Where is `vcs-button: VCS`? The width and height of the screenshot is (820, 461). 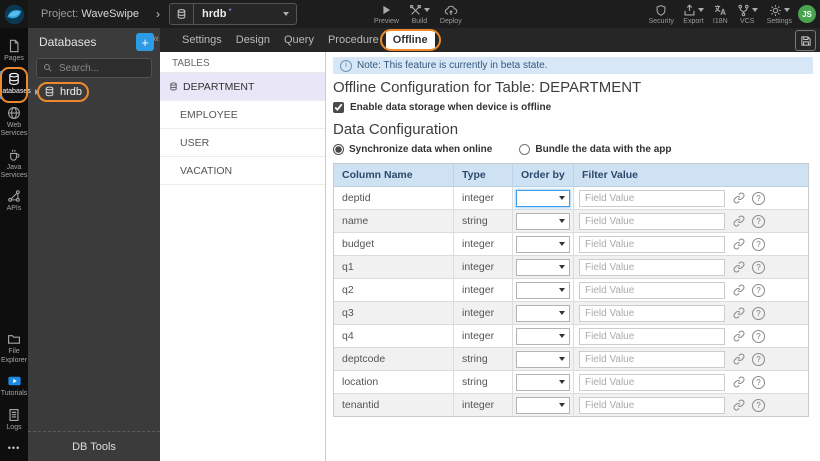
vcs-button: VCS is located at coordinates (747, 14).